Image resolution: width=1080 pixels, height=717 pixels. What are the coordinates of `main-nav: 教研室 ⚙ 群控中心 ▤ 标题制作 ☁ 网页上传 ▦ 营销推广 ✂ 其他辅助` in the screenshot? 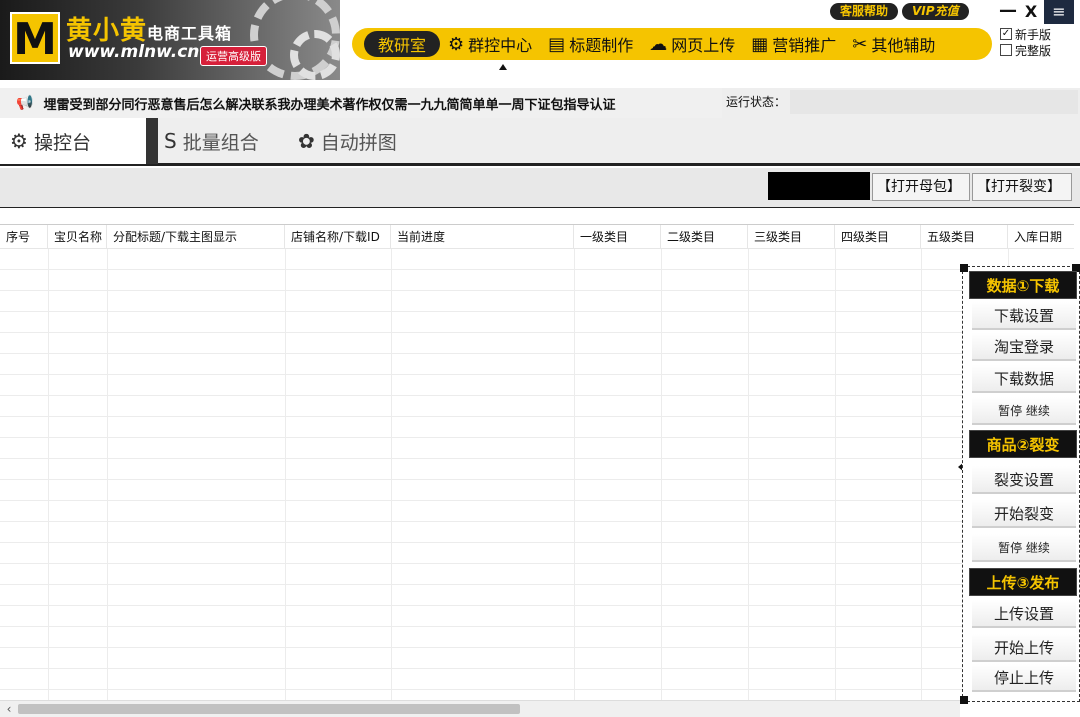 It's located at (672, 44).